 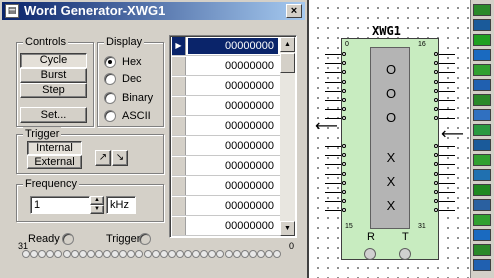 I want to click on scroll-up-button: ▲, so click(x=287, y=44).